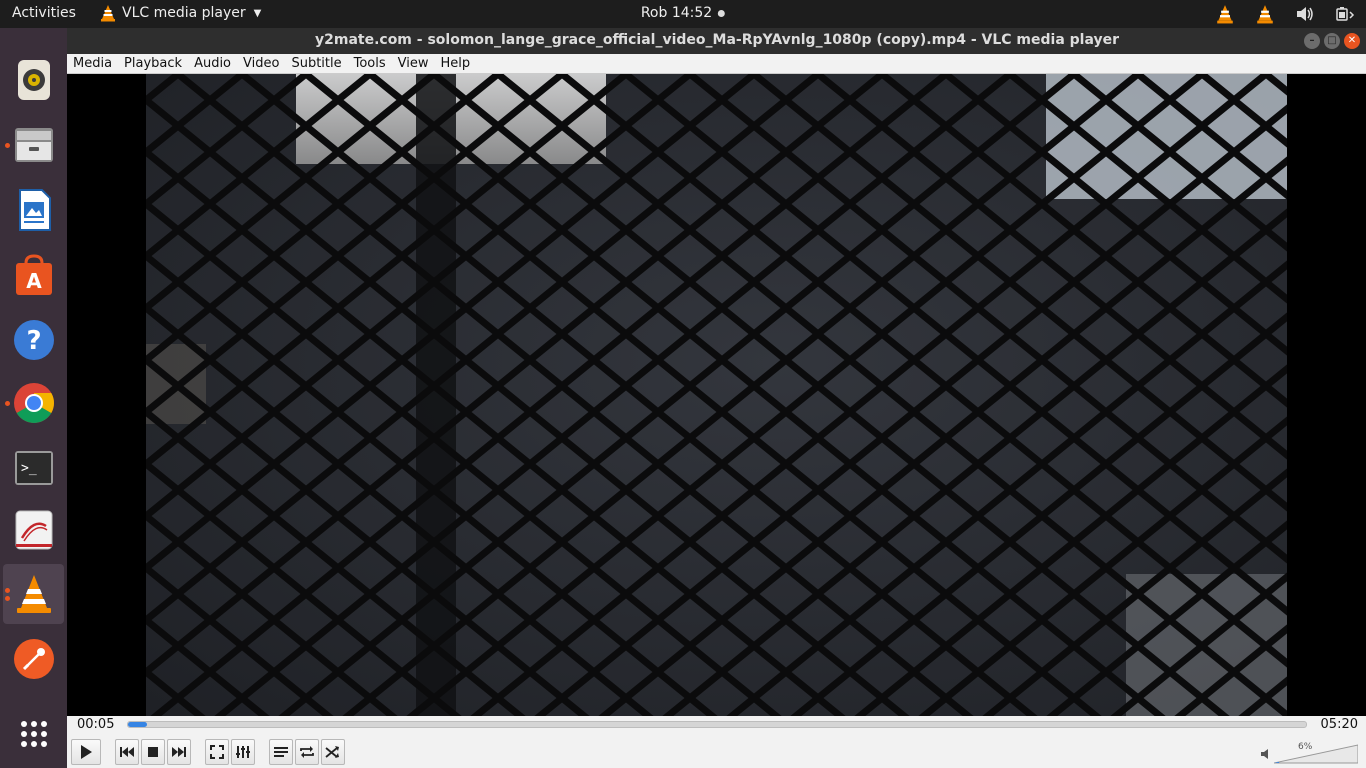 This screenshot has height=768, width=1366. Describe the element at coordinates (1339, 724) in the screenshot. I see `total-time: 05:20` at that location.